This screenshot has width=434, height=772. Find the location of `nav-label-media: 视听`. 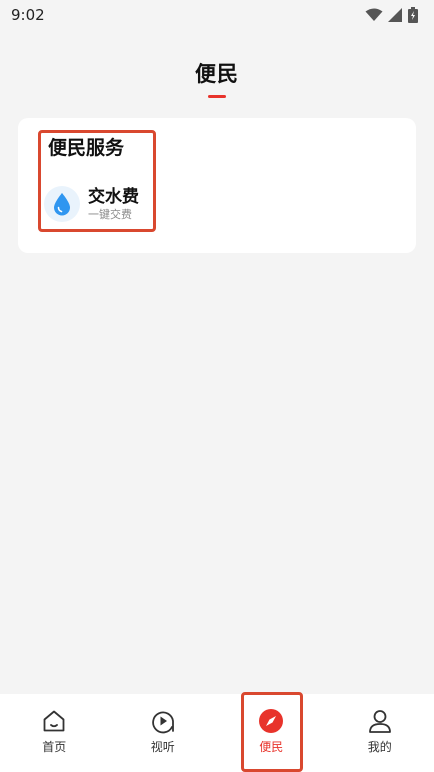

nav-label-media: 视听 is located at coordinates (162, 747).